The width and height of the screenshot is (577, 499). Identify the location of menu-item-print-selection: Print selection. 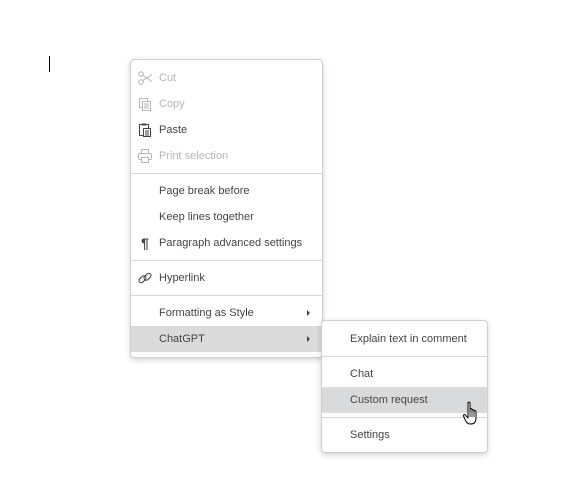
(226, 156).